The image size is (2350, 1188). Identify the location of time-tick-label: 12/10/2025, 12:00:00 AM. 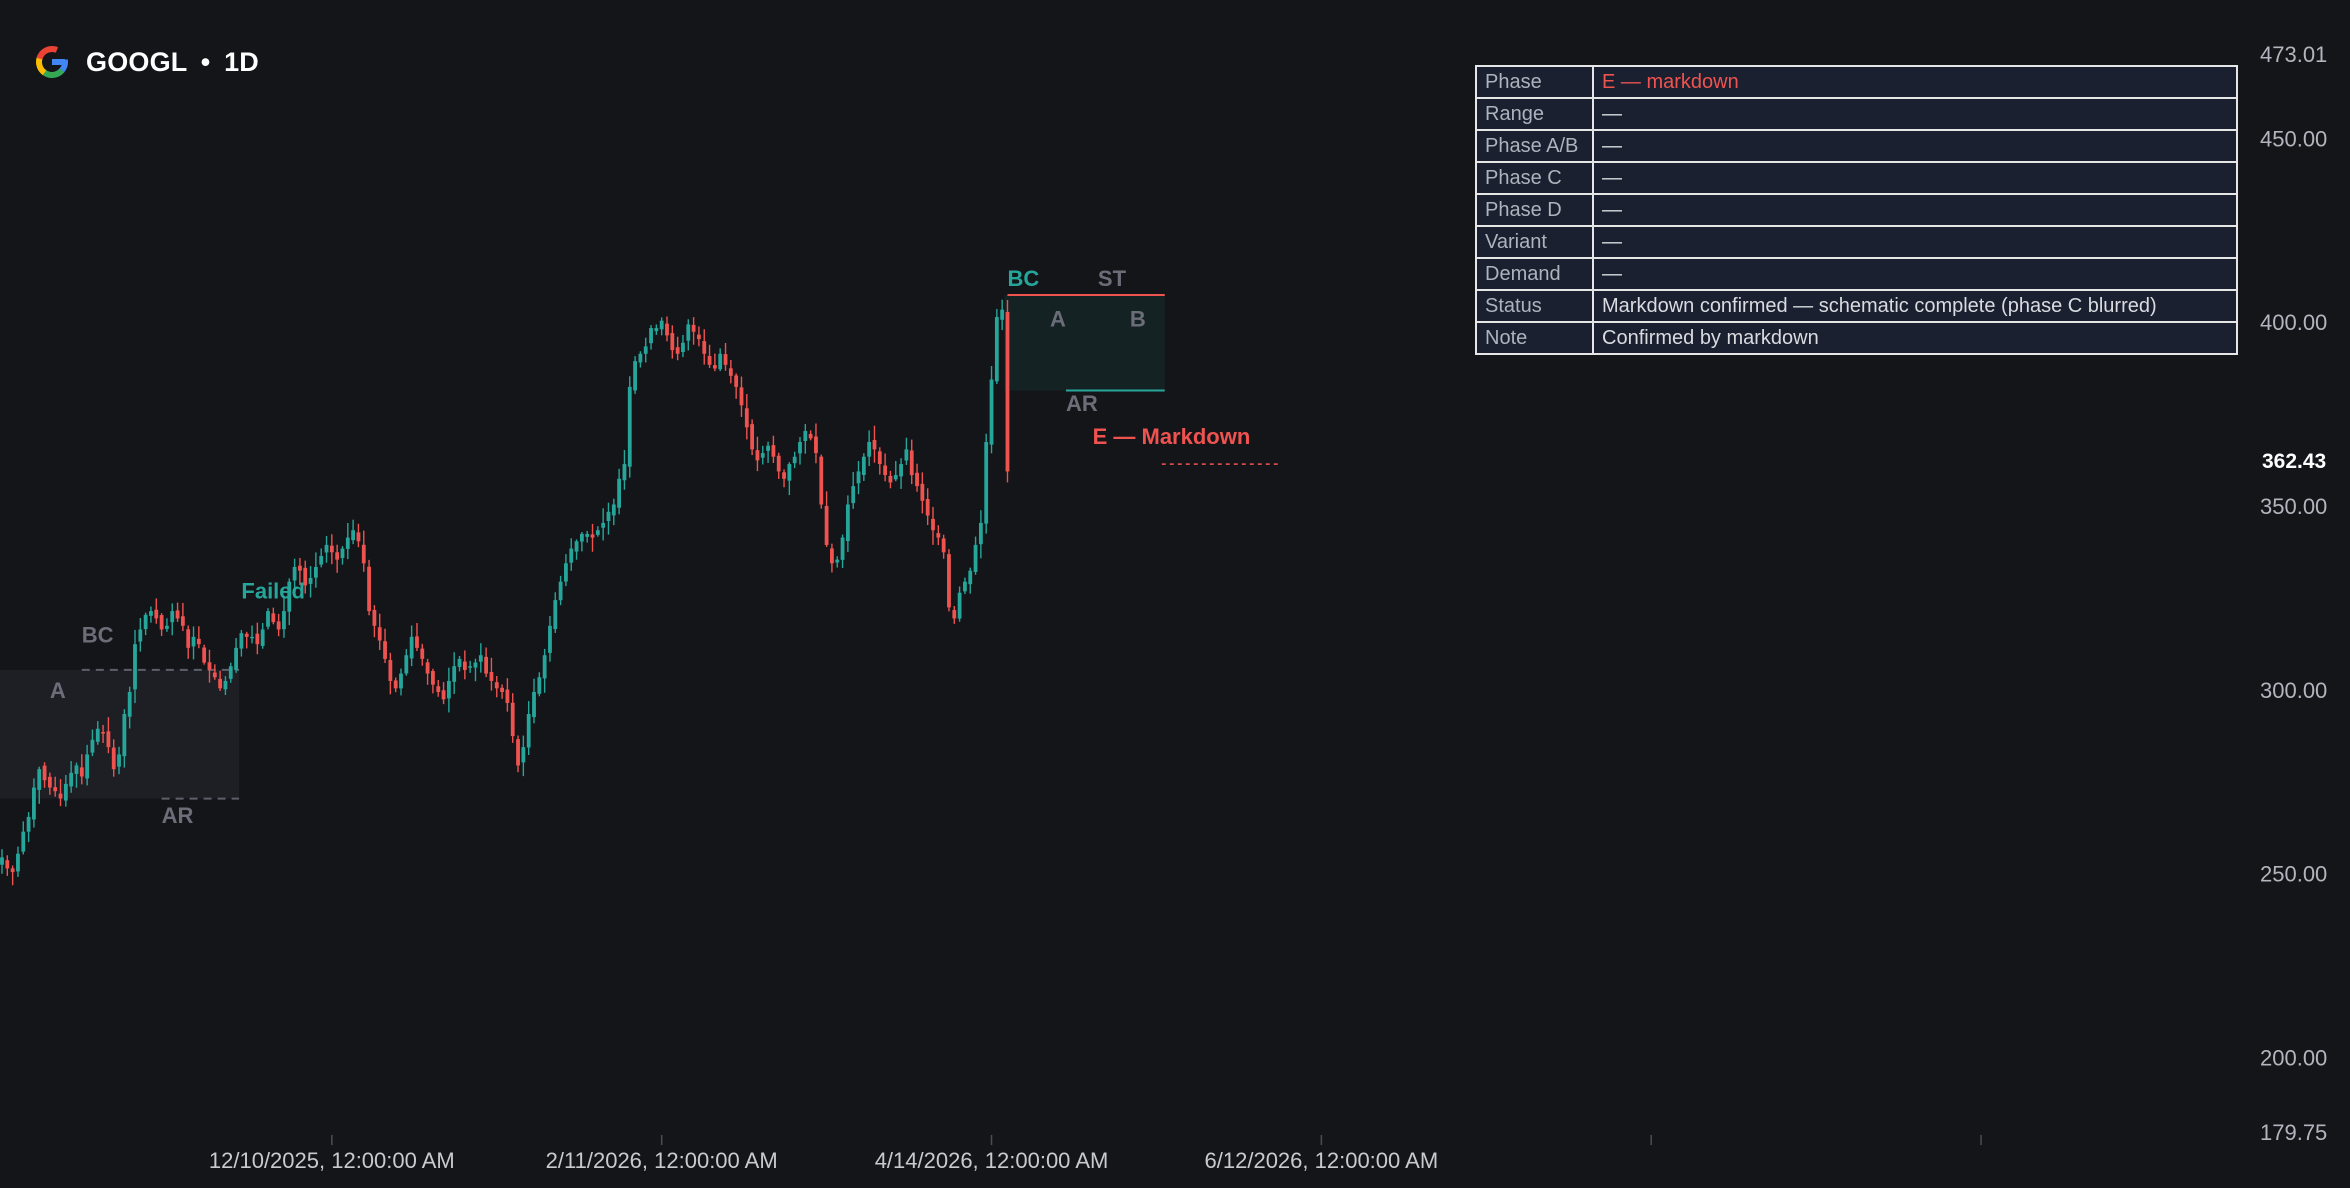
(332, 1160).